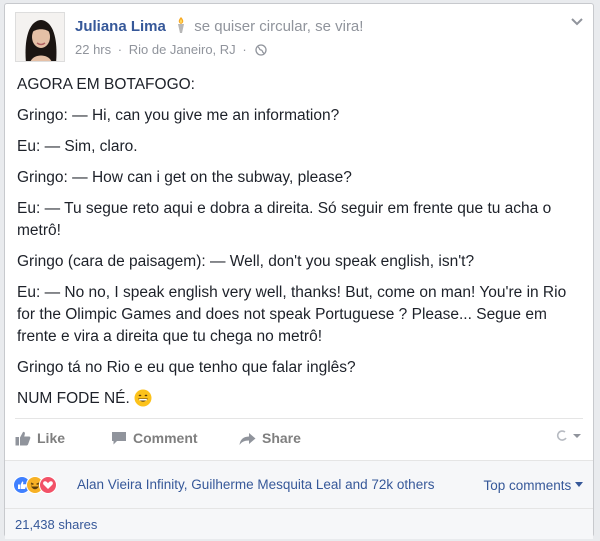  What do you see at coordinates (77, 146) in the screenshot?
I see `post-line: Eu: — Sim, claro.` at bounding box center [77, 146].